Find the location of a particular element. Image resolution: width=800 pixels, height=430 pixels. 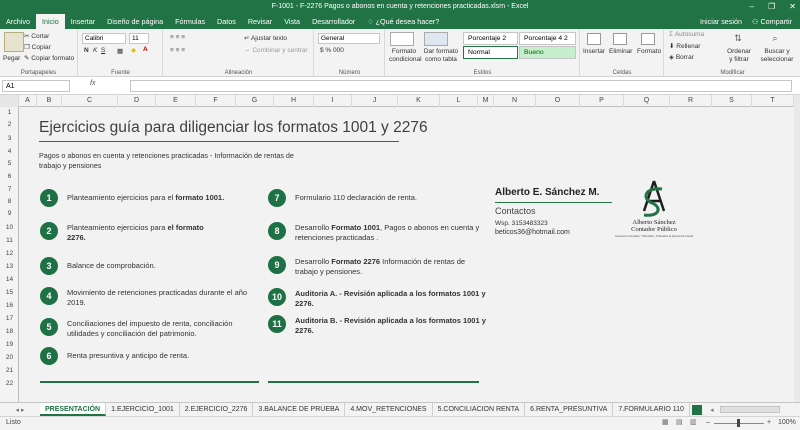

autosum-button: Σ Autosuma is located at coordinates (686, 34).